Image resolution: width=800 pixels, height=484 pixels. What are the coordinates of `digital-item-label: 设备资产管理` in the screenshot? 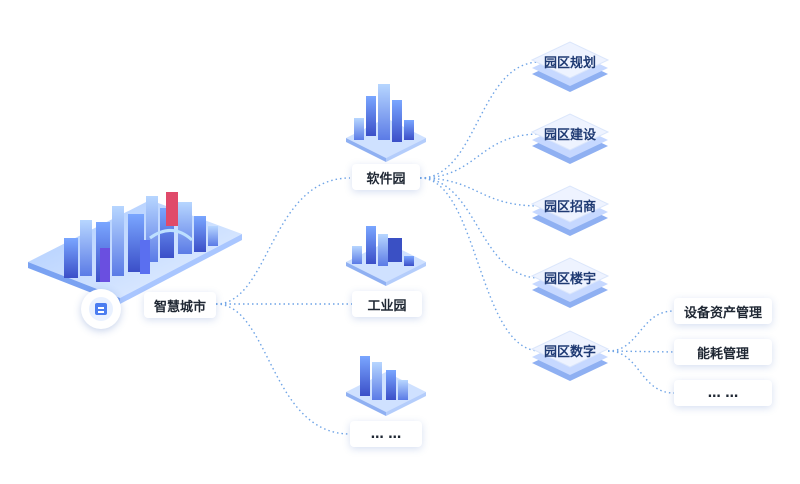 It's located at (722, 313).